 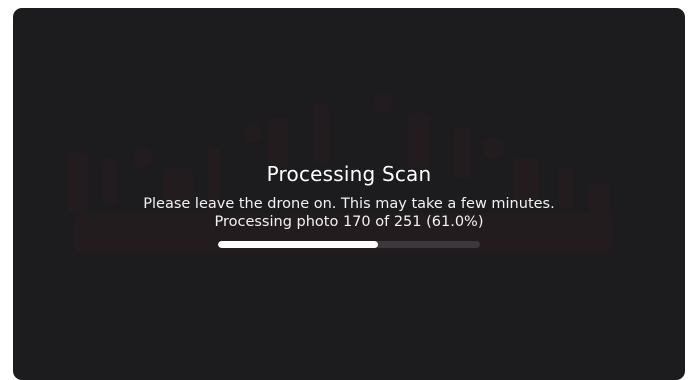 I want to click on progress-status-text: Processing photo 170 of 251 (61.0%), so click(x=349, y=222).